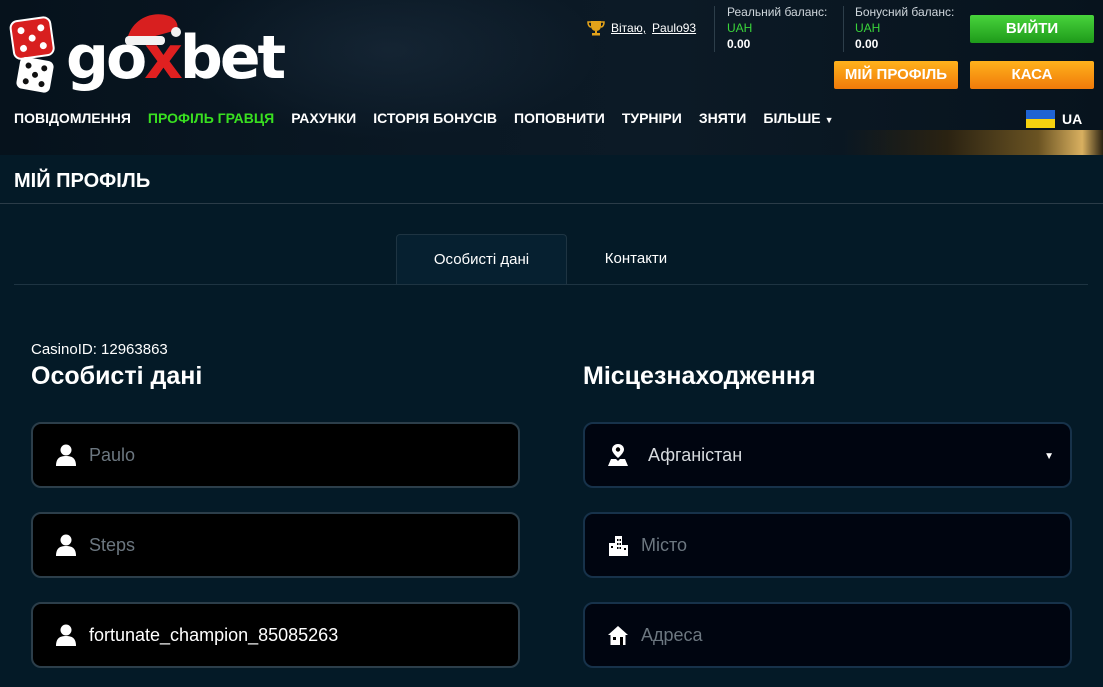  What do you see at coordinates (1032, 29) in the screenshot?
I see `logout-button: ВИЙТИ` at bounding box center [1032, 29].